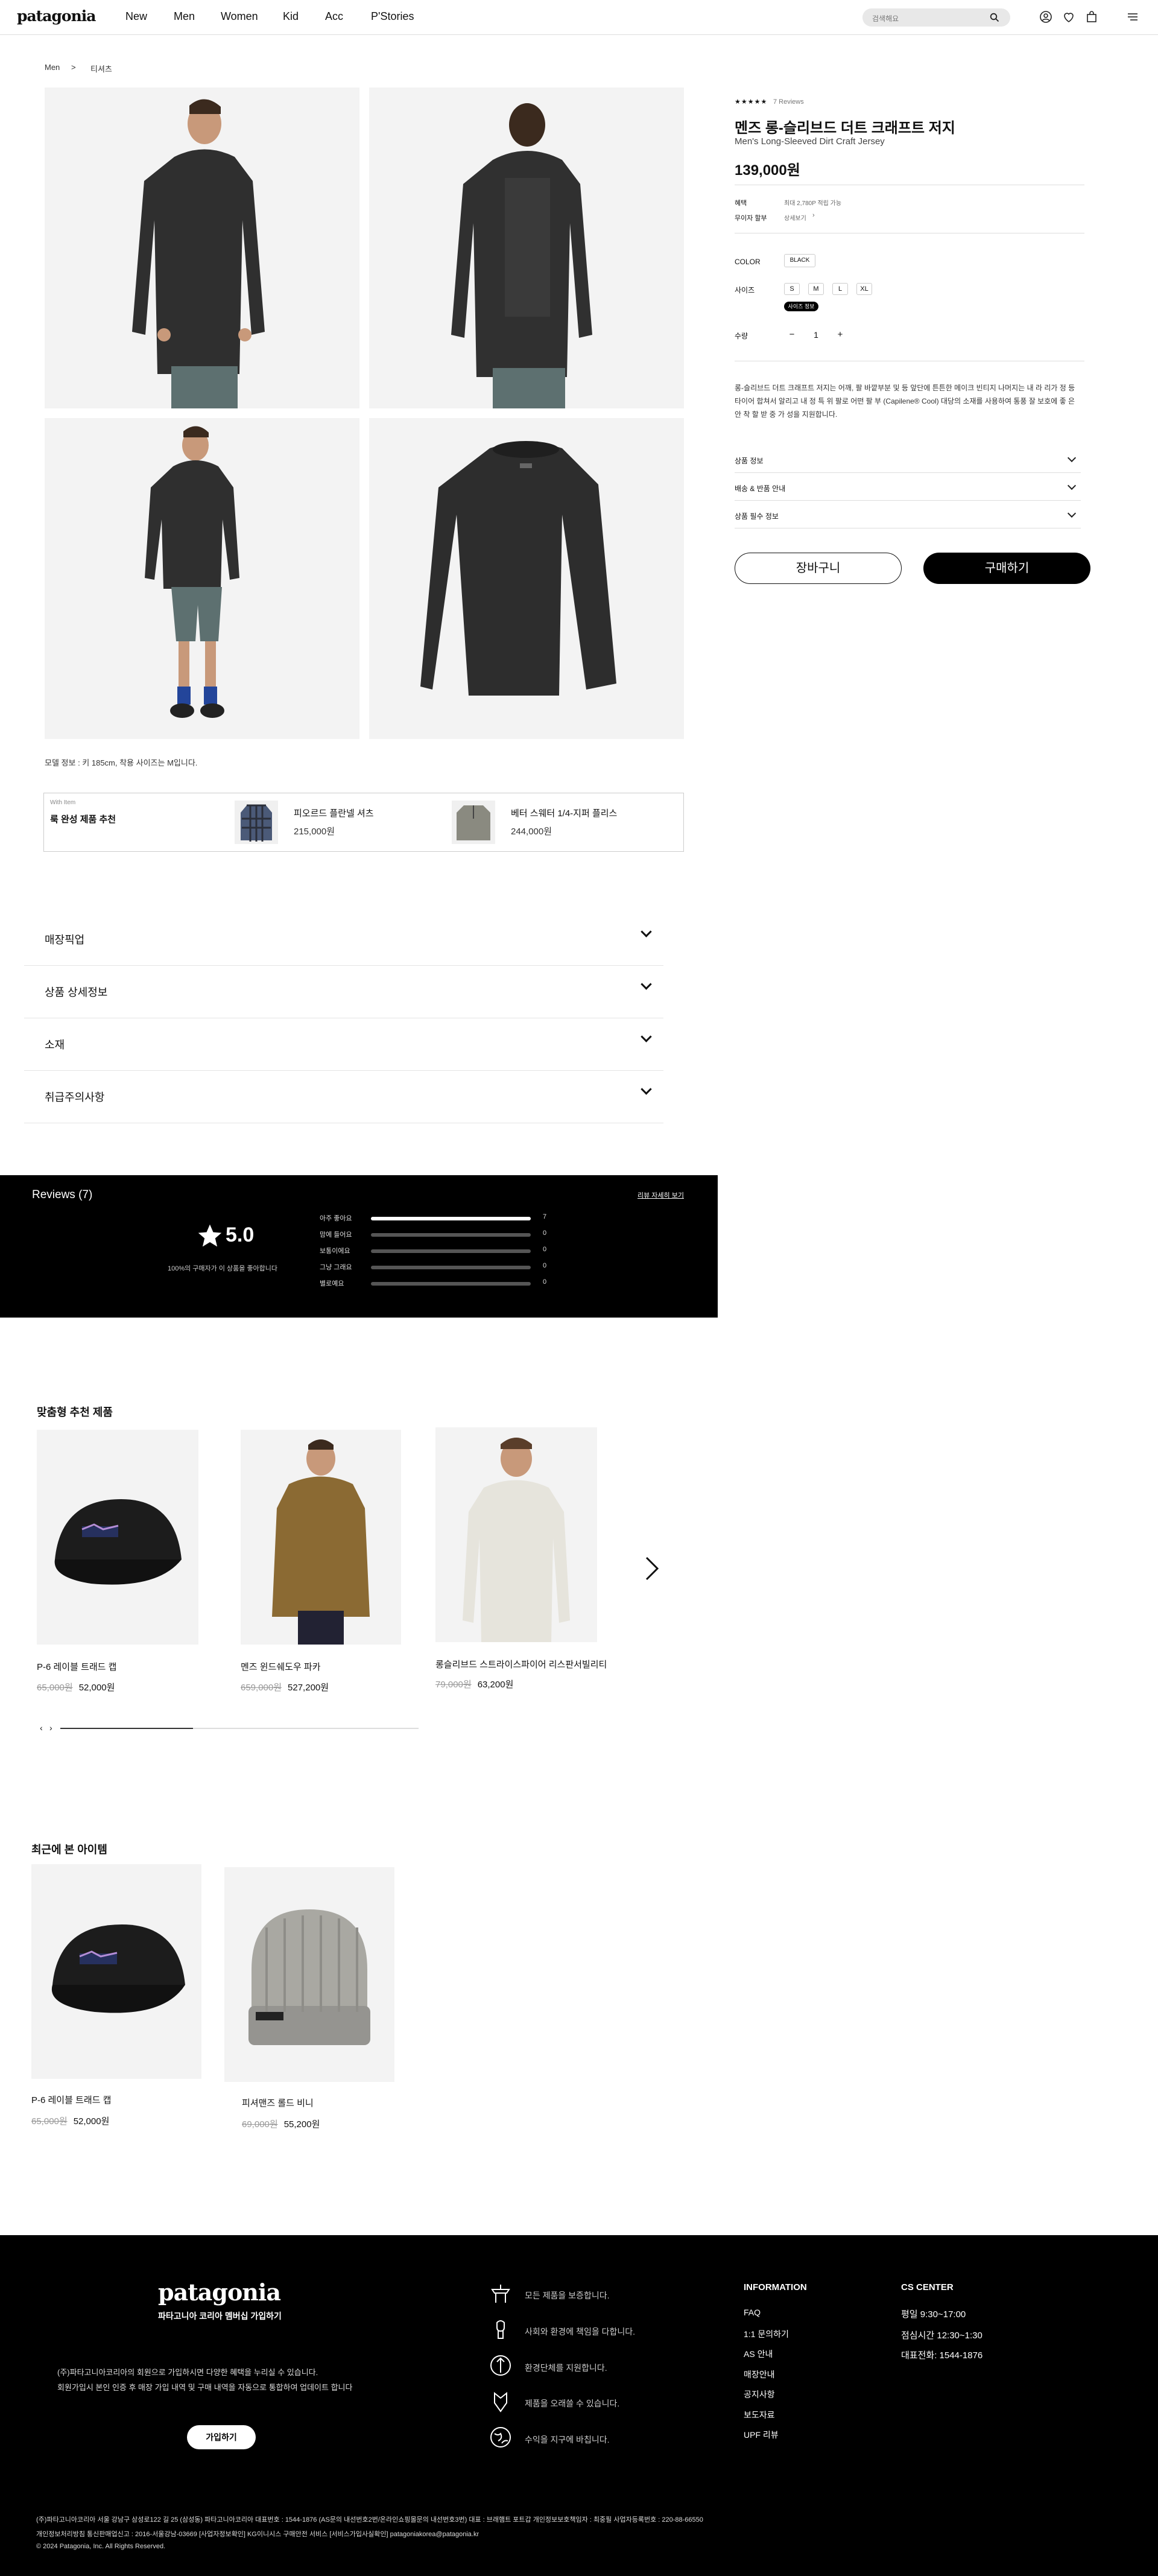  Describe the element at coordinates (52, 67) in the screenshot. I see `breadcrumb-men: Men` at that location.